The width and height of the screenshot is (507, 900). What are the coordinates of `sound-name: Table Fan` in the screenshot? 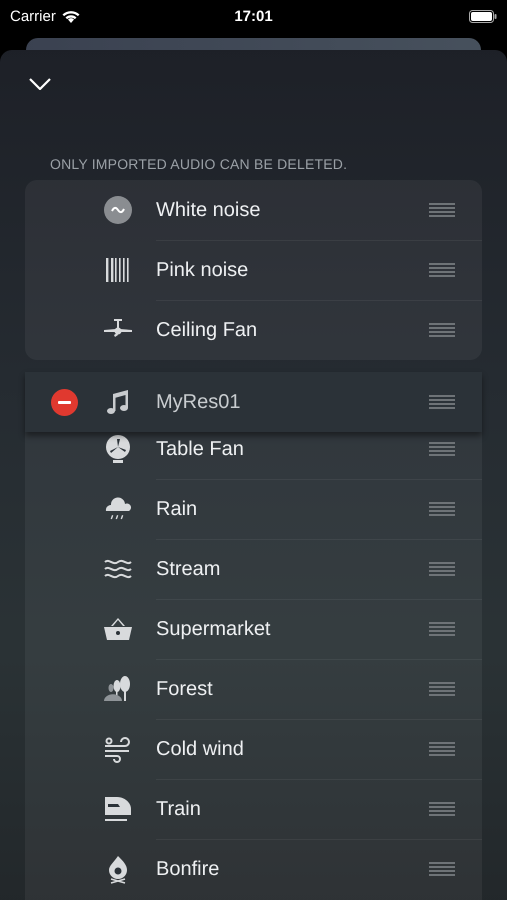 It's located at (200, 449).